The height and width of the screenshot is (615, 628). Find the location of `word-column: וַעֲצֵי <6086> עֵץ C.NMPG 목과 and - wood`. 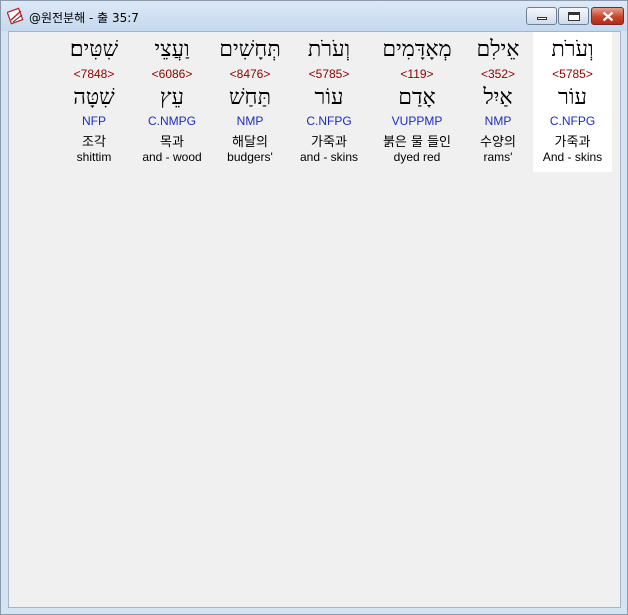

word-column: וַעֲצֵי <6086> עֵץ C.NMPG 목과 and - wood is located at coordinates (172, 102).